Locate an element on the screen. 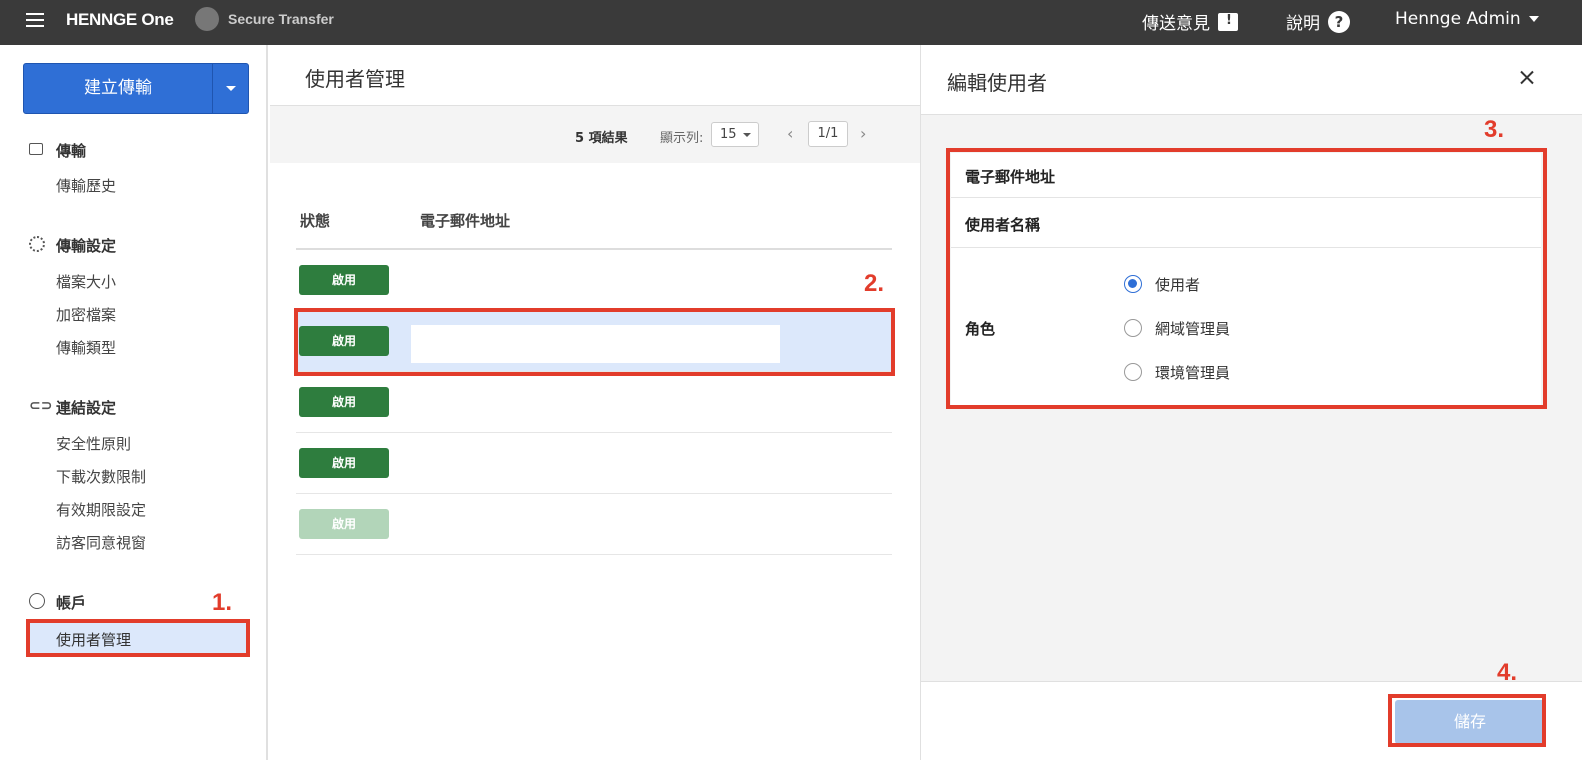 This screenshot has width=1582, height=760. panel-title: 編輯使用者 is located at coordinates (997, 83).